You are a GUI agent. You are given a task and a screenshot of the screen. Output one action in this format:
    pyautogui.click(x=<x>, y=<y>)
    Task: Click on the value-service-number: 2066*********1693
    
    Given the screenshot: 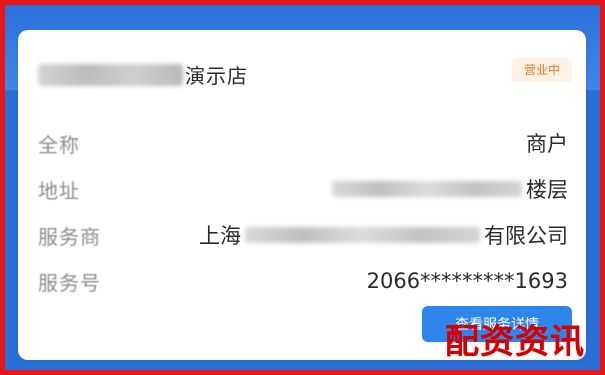 What is the action you would take?
    pyautogui.click(x=467, y=281)
    